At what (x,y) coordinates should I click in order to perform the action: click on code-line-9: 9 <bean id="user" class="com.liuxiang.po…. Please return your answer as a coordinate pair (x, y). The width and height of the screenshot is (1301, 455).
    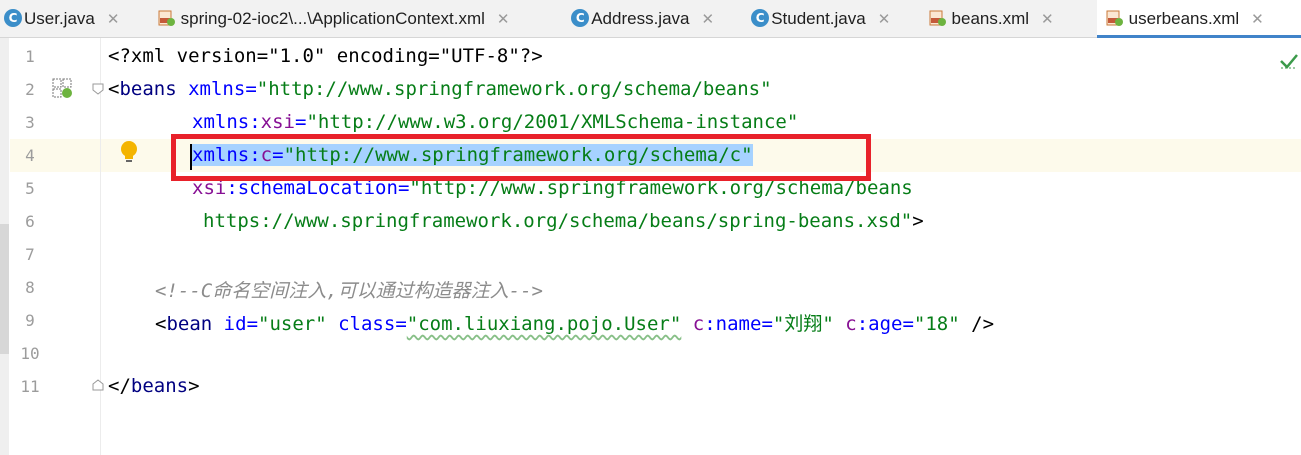
    Looking at the image, I should click on (650, 320).